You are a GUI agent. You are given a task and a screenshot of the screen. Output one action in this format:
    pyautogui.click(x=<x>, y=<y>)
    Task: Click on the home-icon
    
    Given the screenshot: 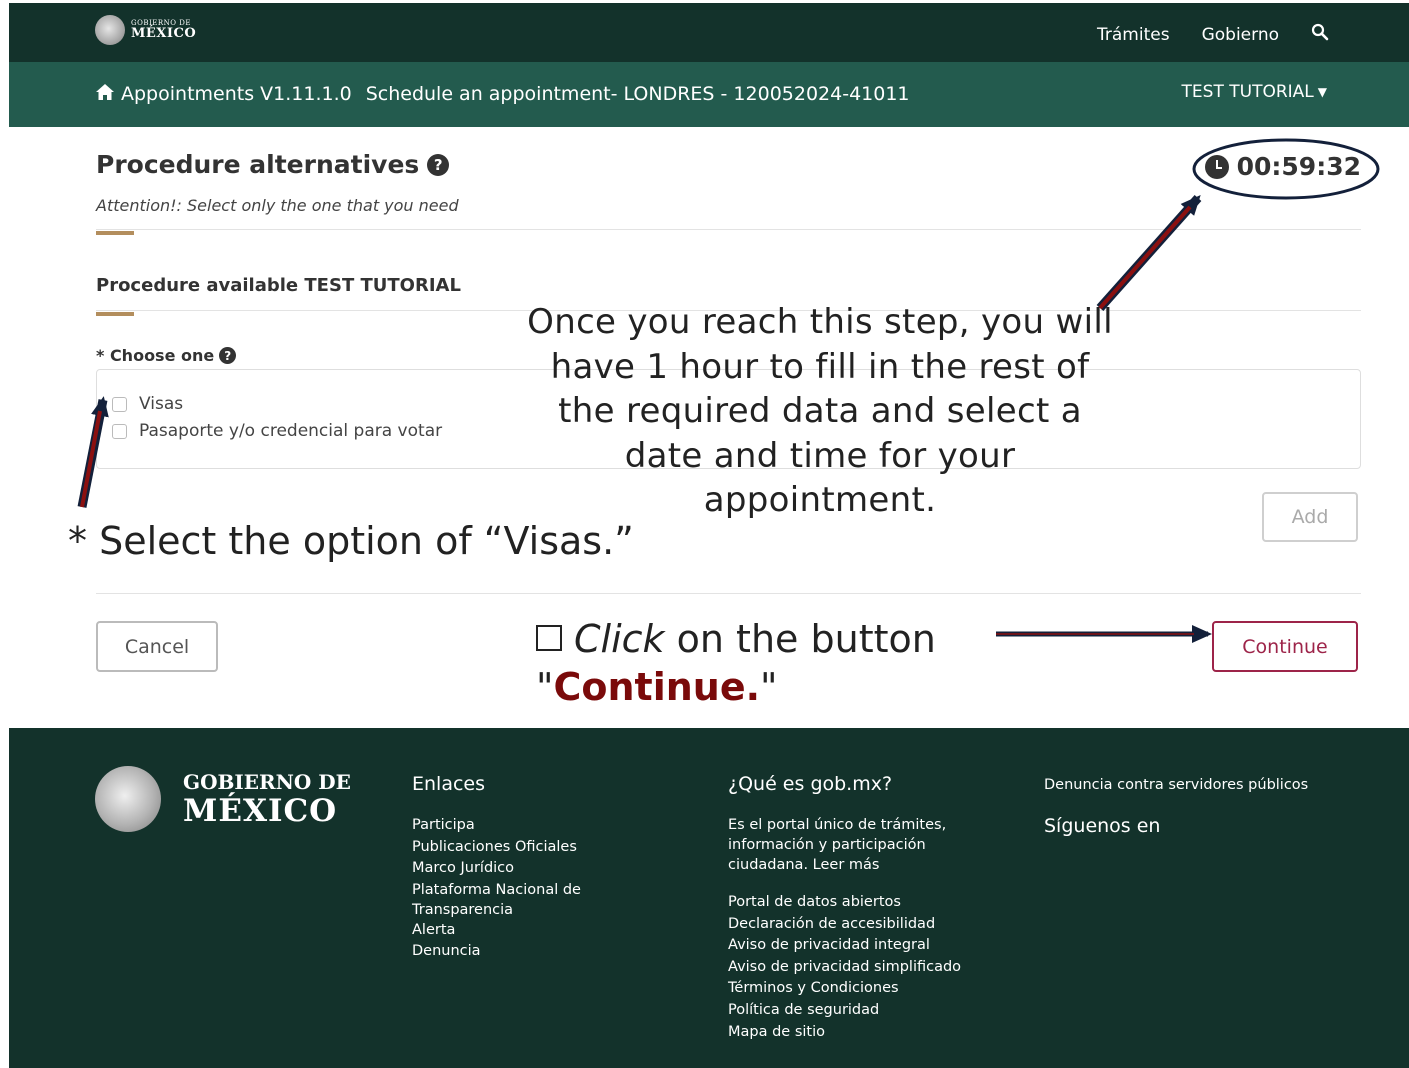 What is the action you would take?
    pyautogui.click(x=105, y=94)
    